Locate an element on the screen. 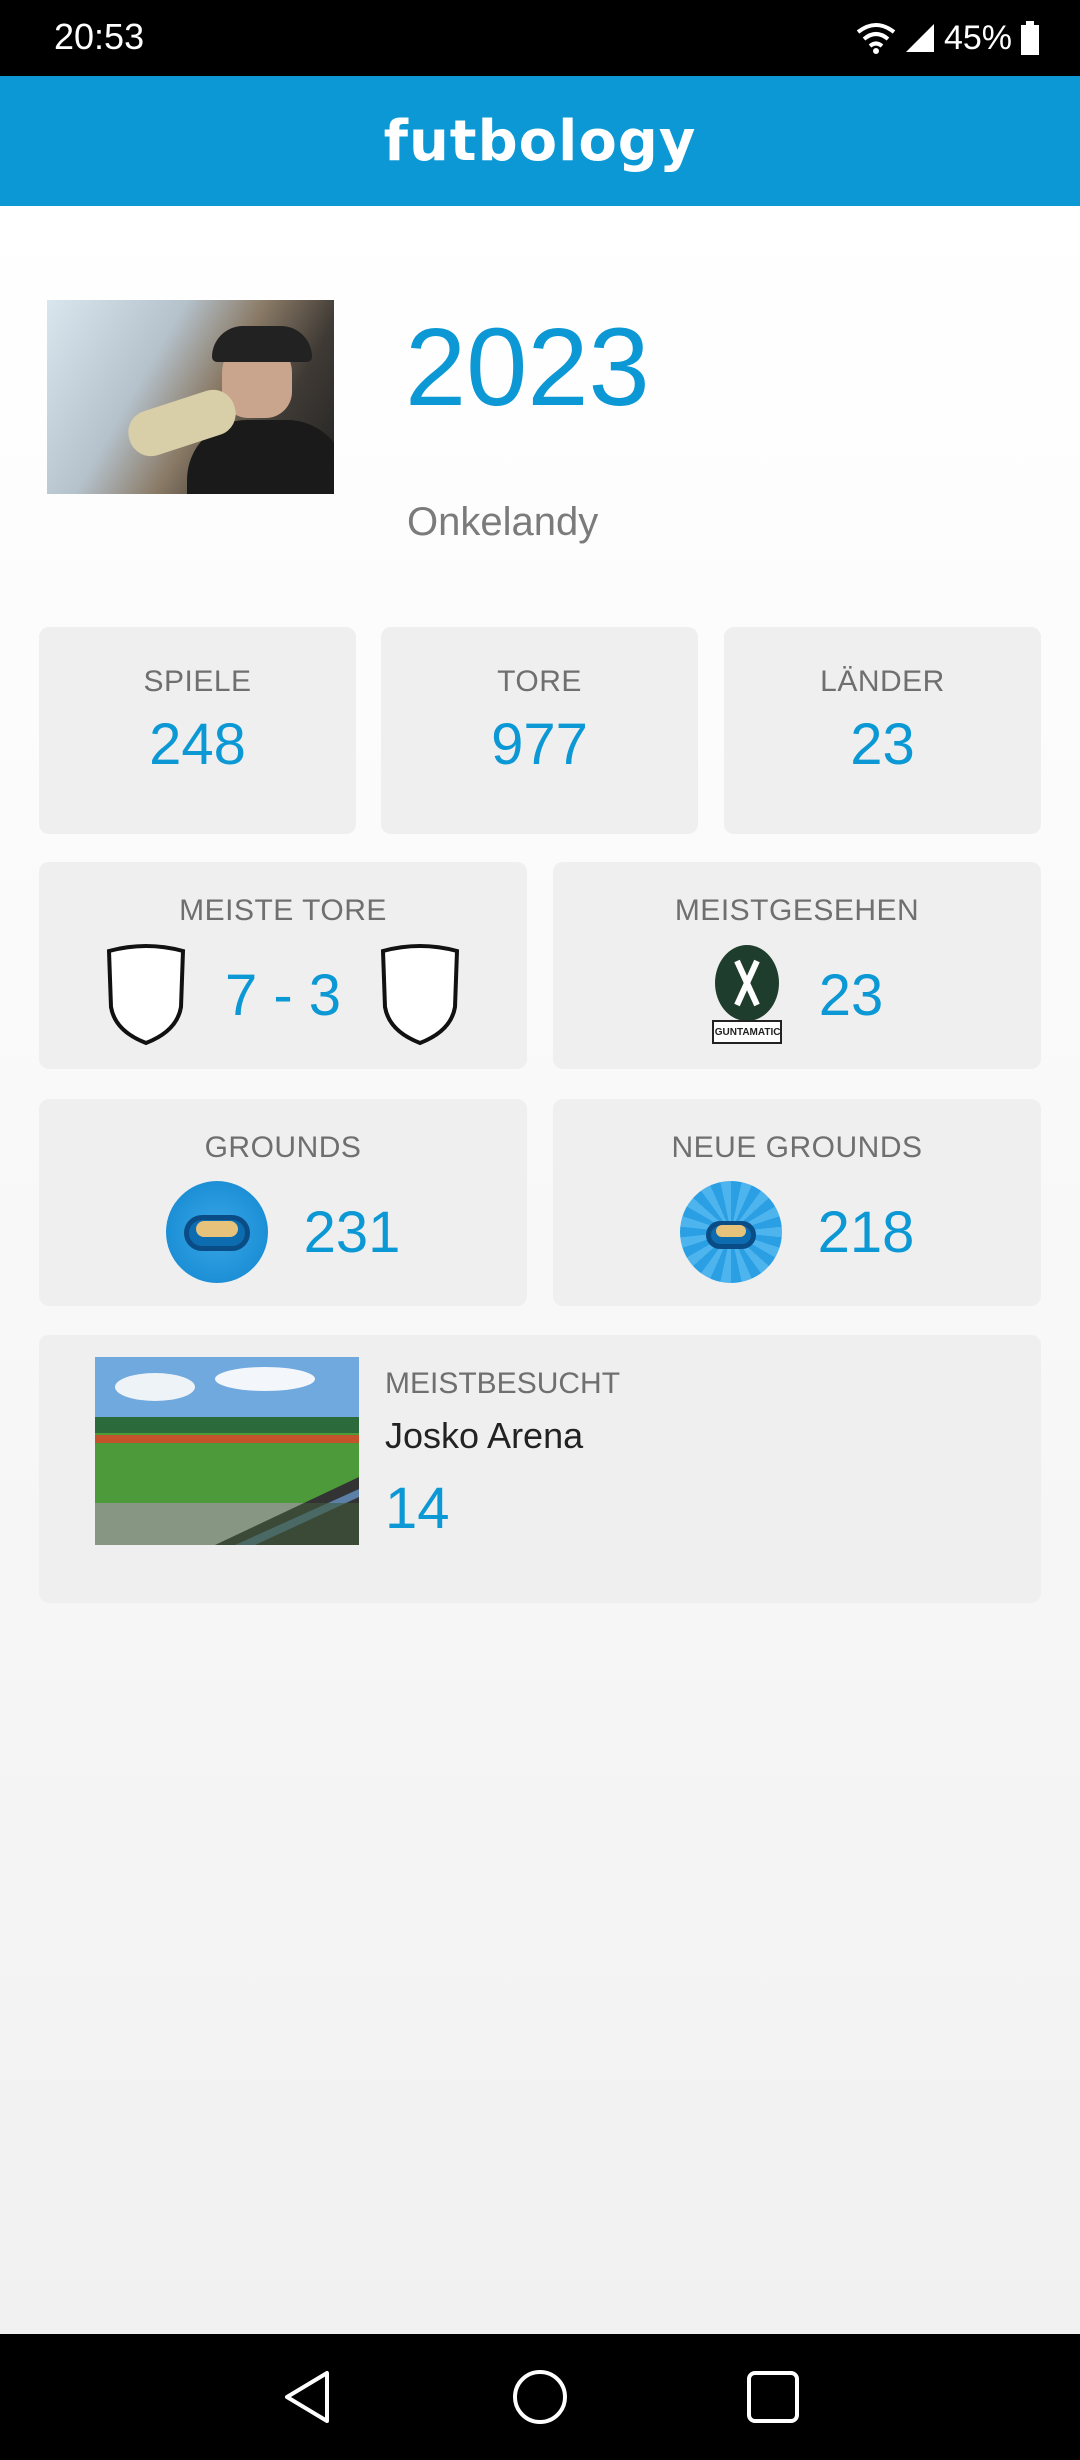 The width and height of the screenshot is (1080, 2460). home-button is located at coordinates (540, 2397).